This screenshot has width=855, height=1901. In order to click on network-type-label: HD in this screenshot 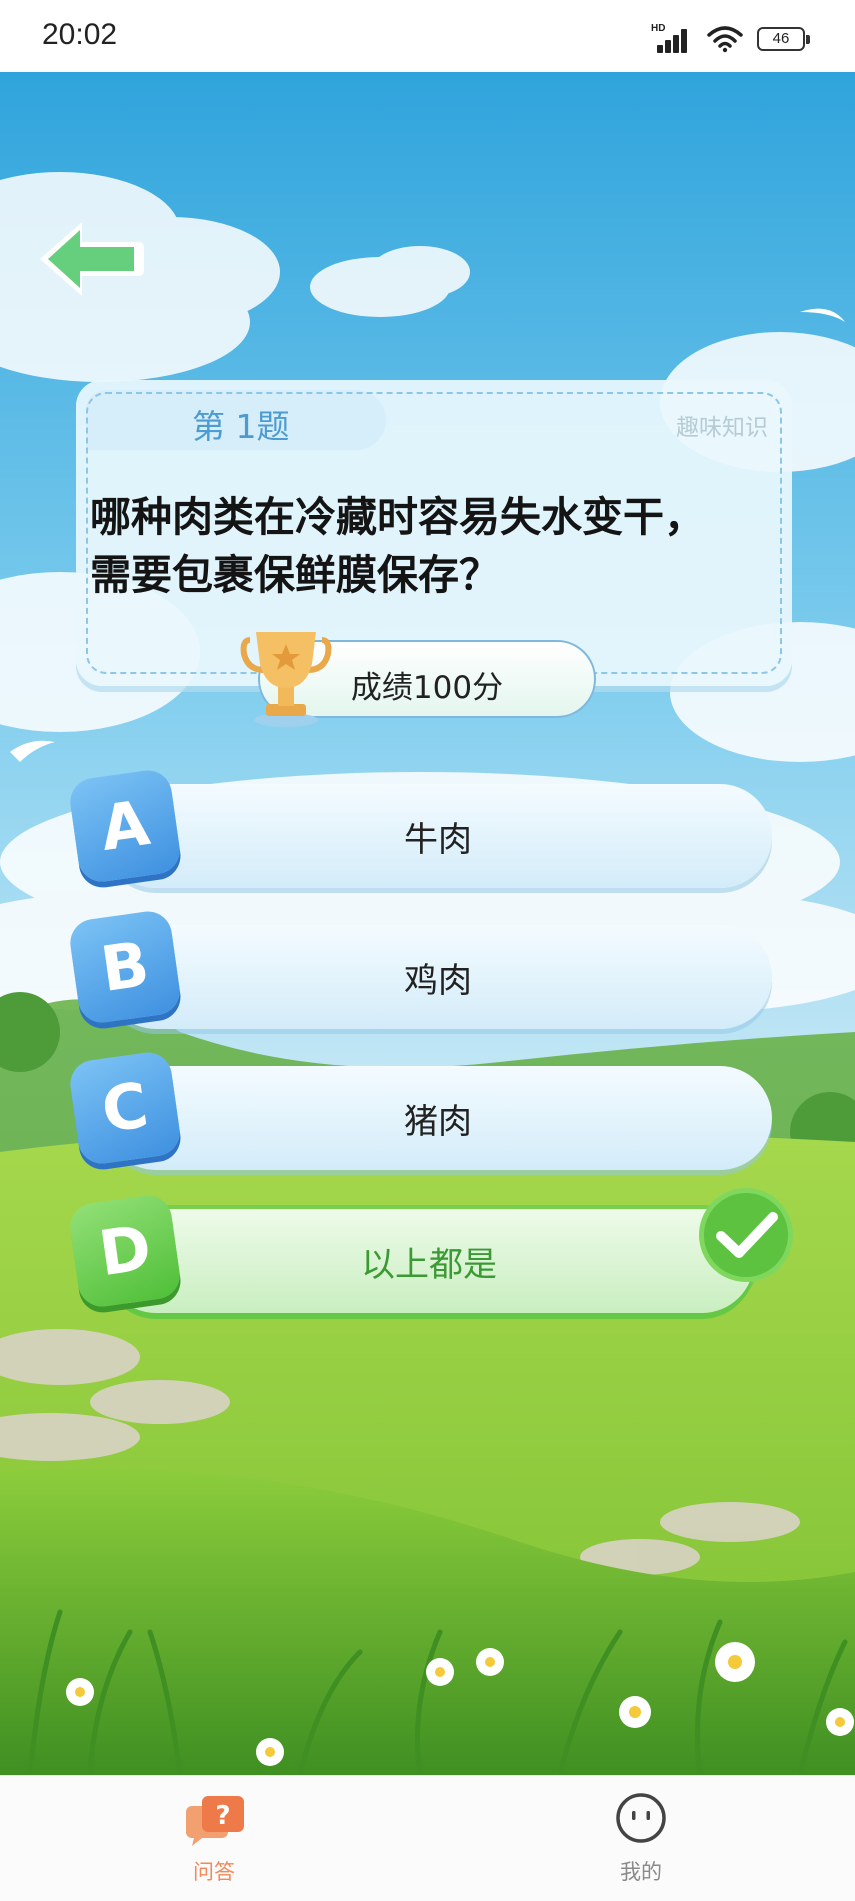, I will do `click(658, 28)`.